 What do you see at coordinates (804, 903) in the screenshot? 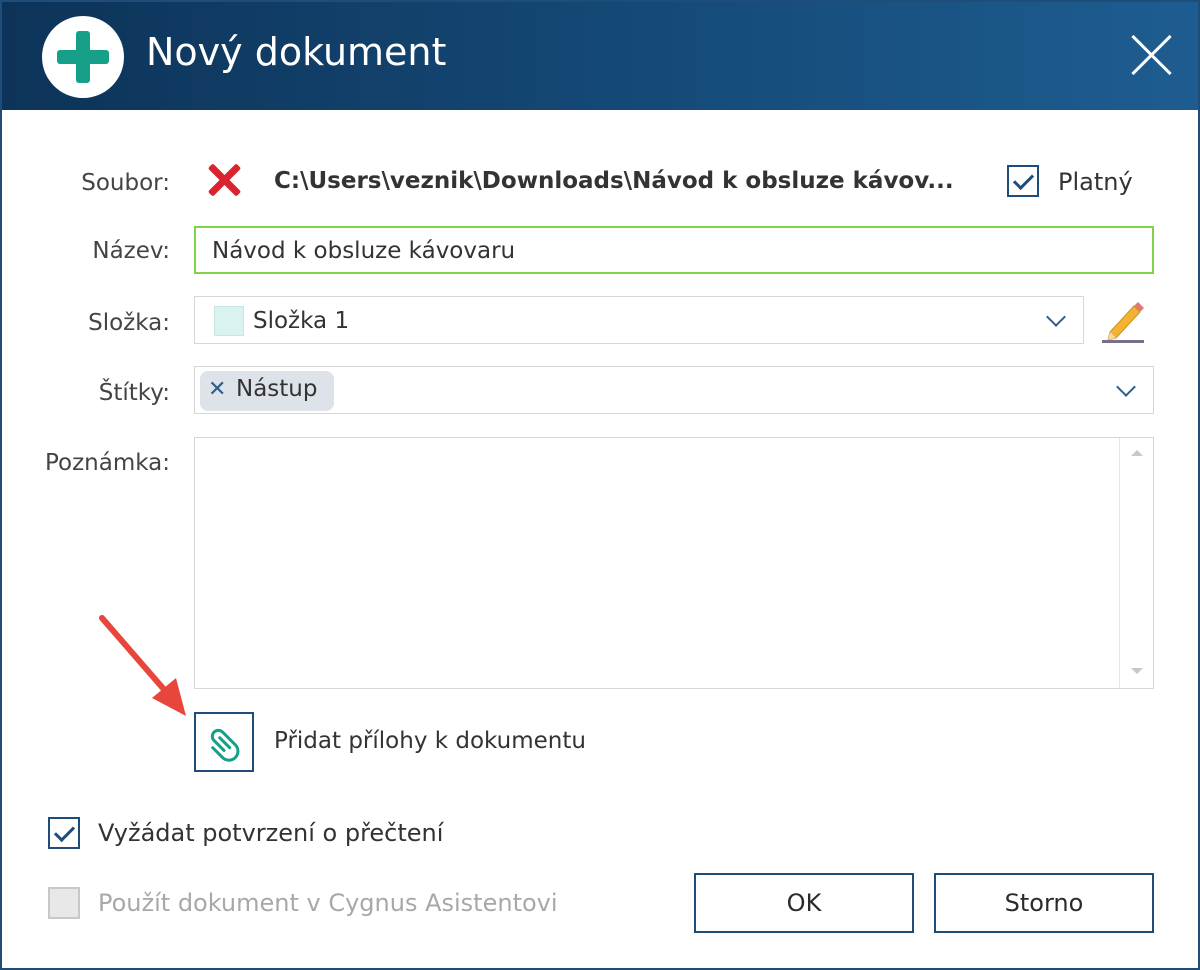
I see `ok-button: OK` at bounding box center [804, 903].